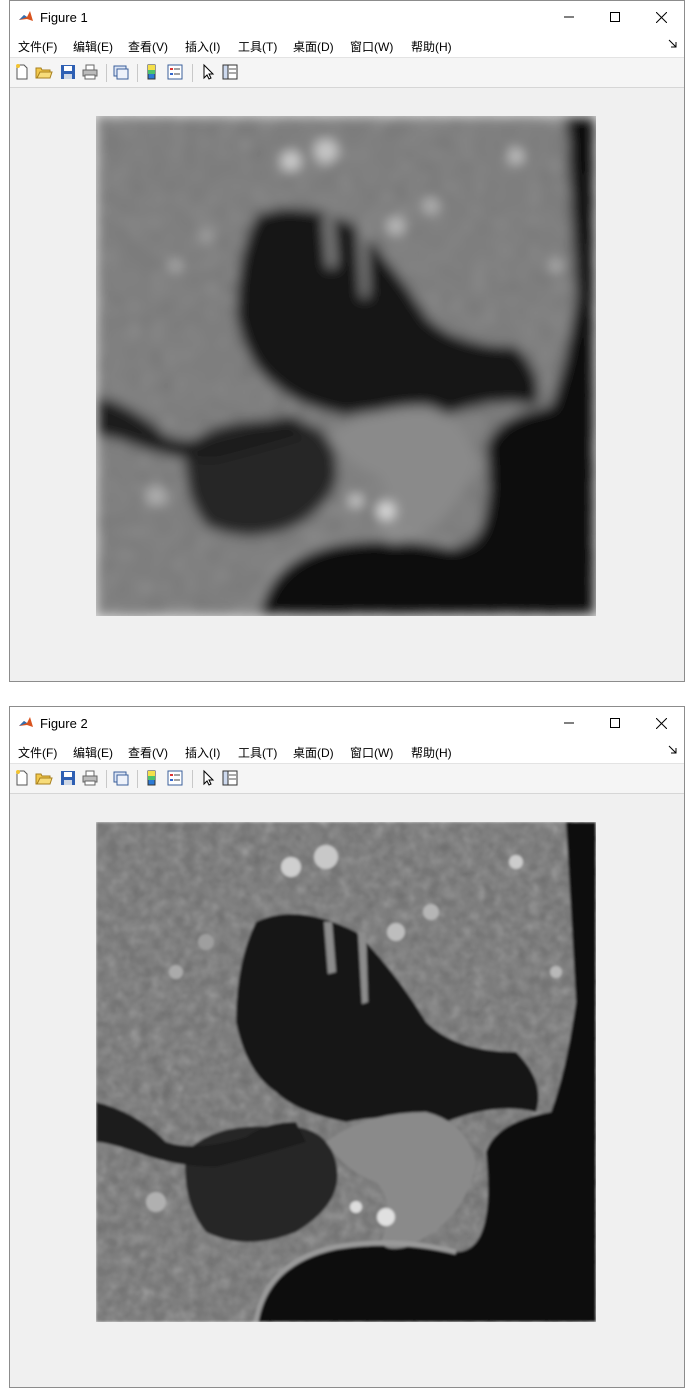  I want to click on title-bar: Figure 2, so click(347, 723).